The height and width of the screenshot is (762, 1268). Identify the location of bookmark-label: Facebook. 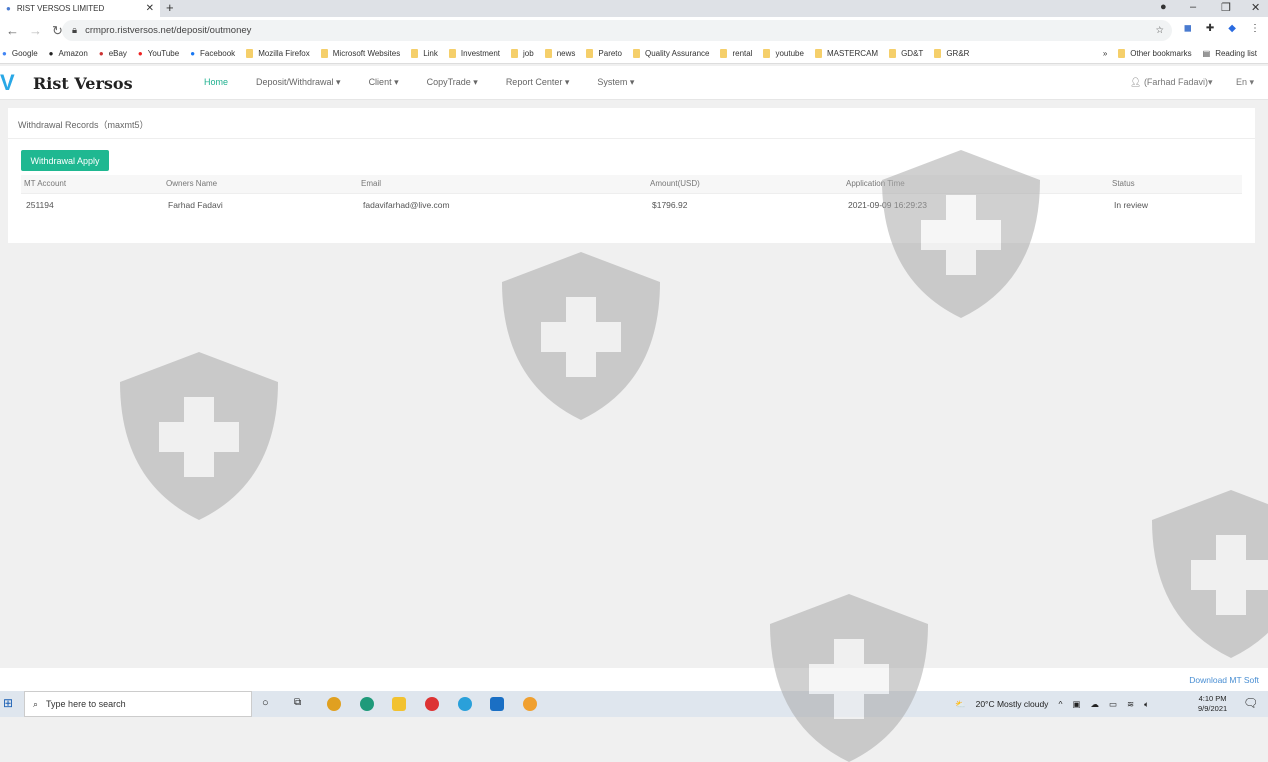
(218, 53).